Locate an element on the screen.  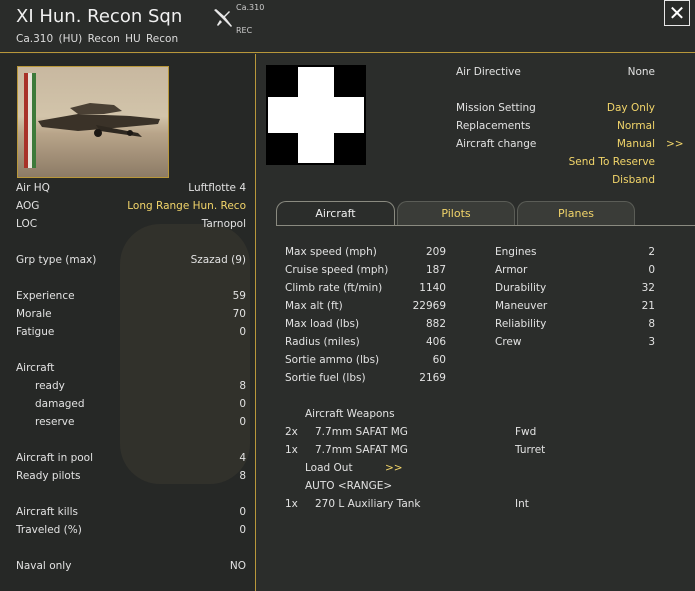
aircraft-type-label: Ca.310 is located at coordinates (250, 7).